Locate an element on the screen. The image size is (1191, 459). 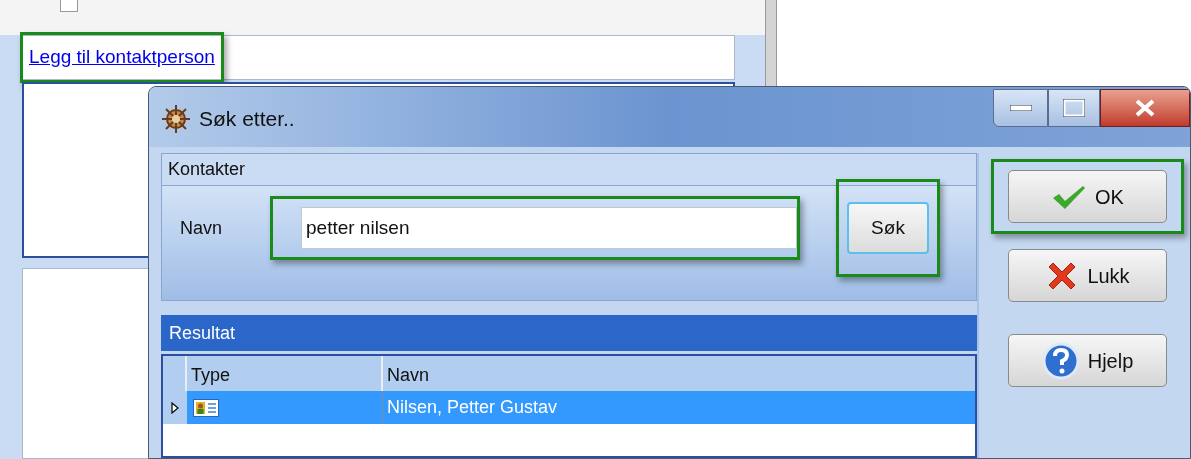
name-label: Navn is located at coordinates (202, 228).